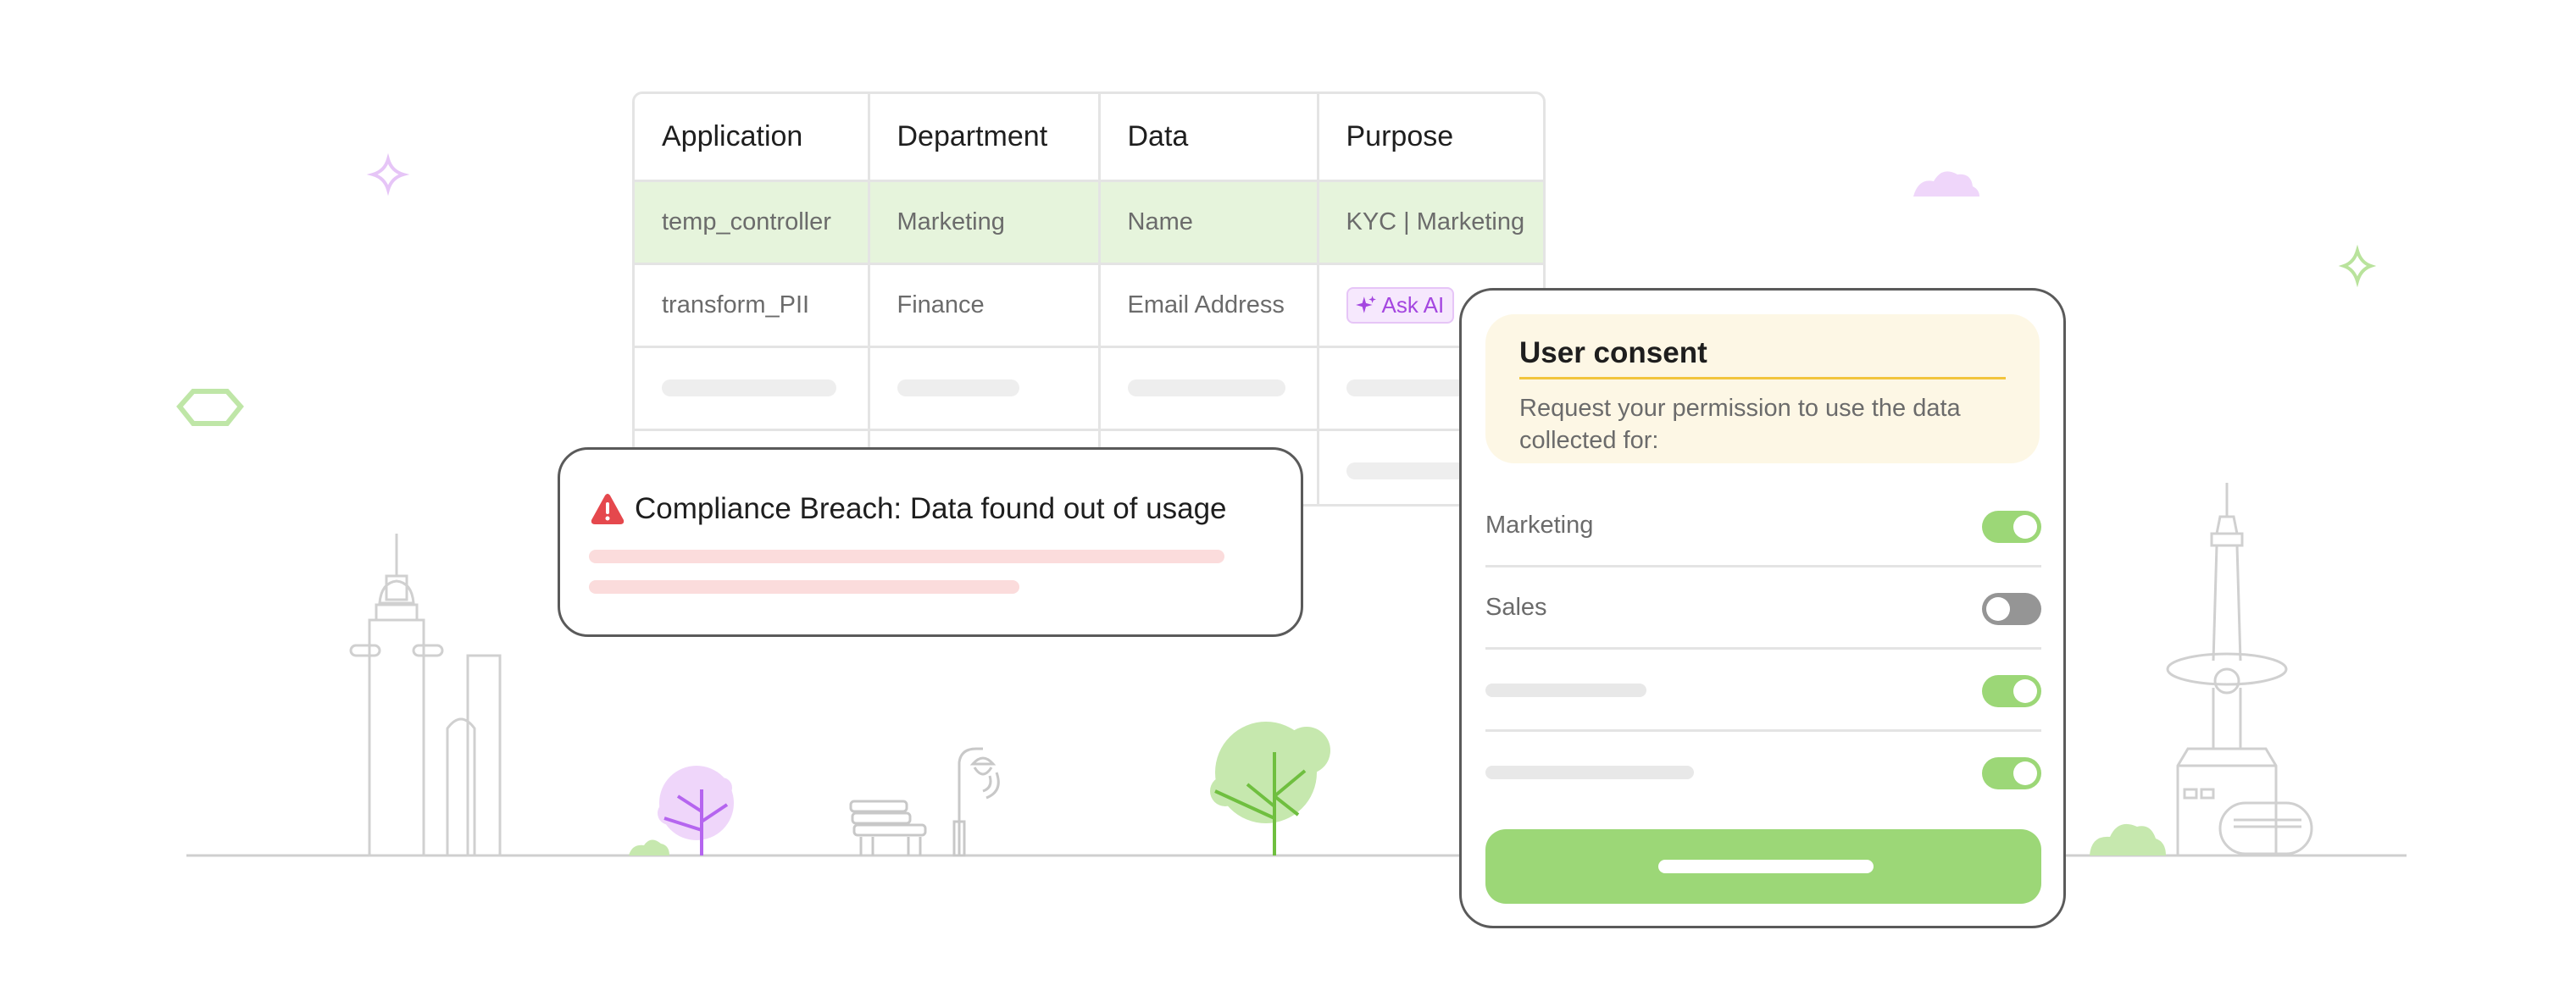  What do you see at coordinates (752, 138) in the screenshot?
I see `column-header-application: Application` at bounding box center [752, 138].